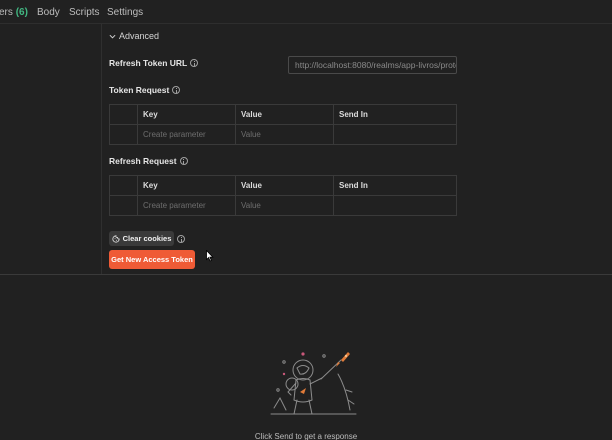  What do you see at coordinates (313, 383) in the screenshot?
I see `astronaut-rocket-illustration` at bounding box center [313, 383].